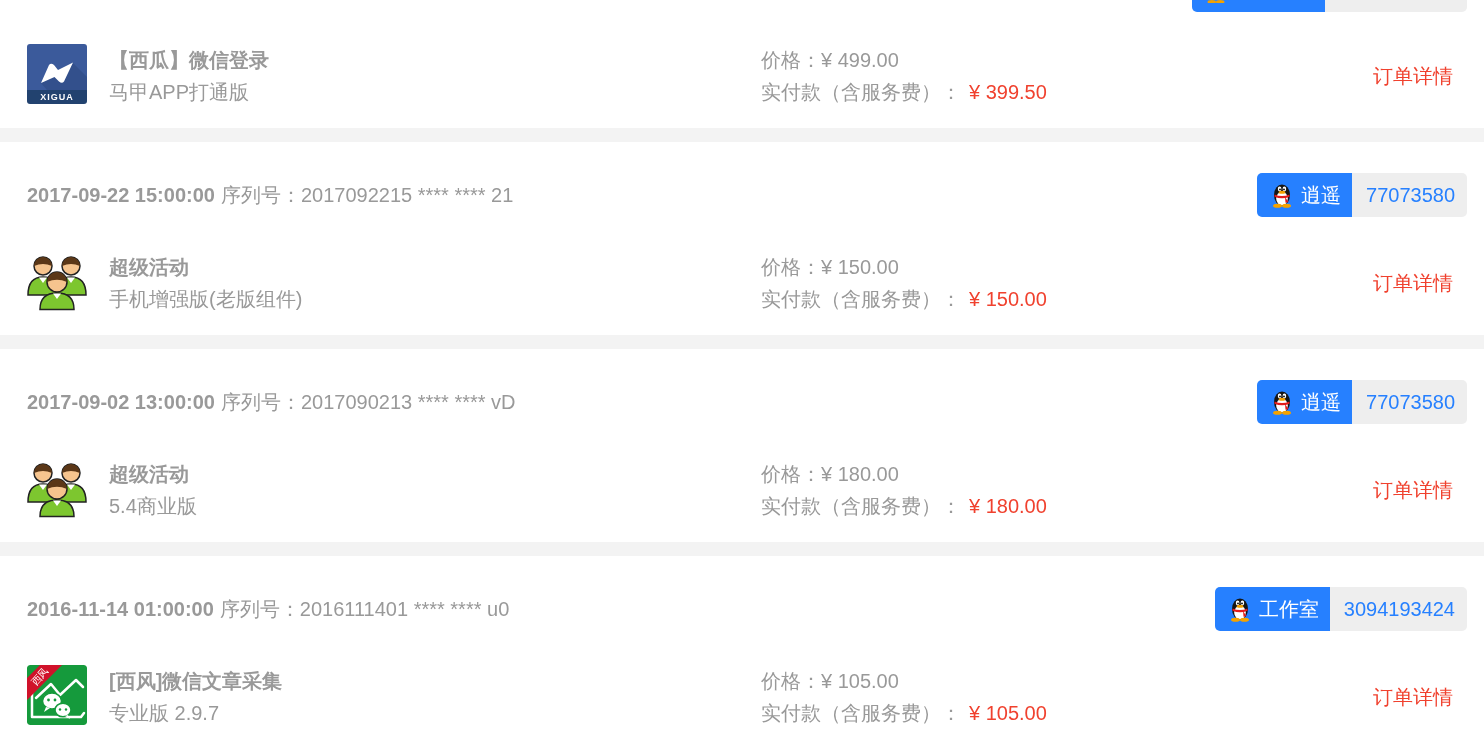 The height and width of the screenshot is (746, 1484). What do you see at coordinates (1329, 6) in the screenshot?
I see `contact-badge` at bounding box center [1329, 6].